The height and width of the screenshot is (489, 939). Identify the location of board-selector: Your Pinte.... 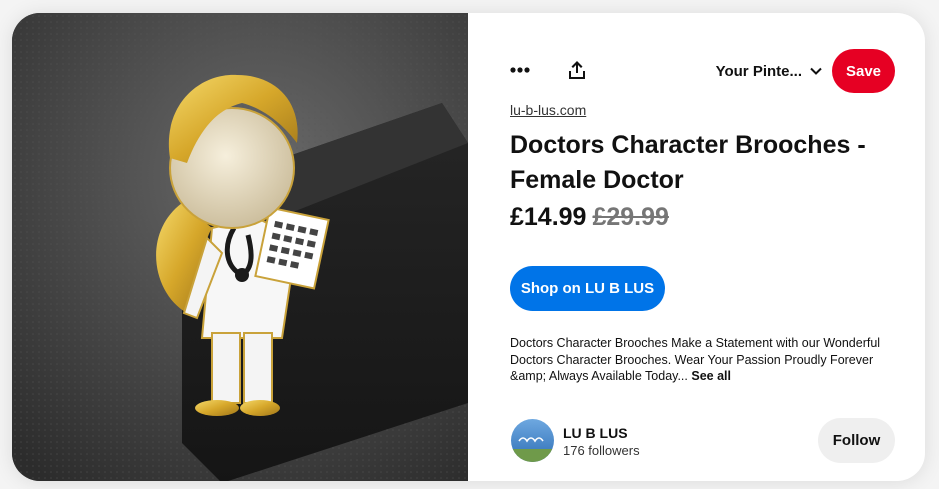
(769, 71).